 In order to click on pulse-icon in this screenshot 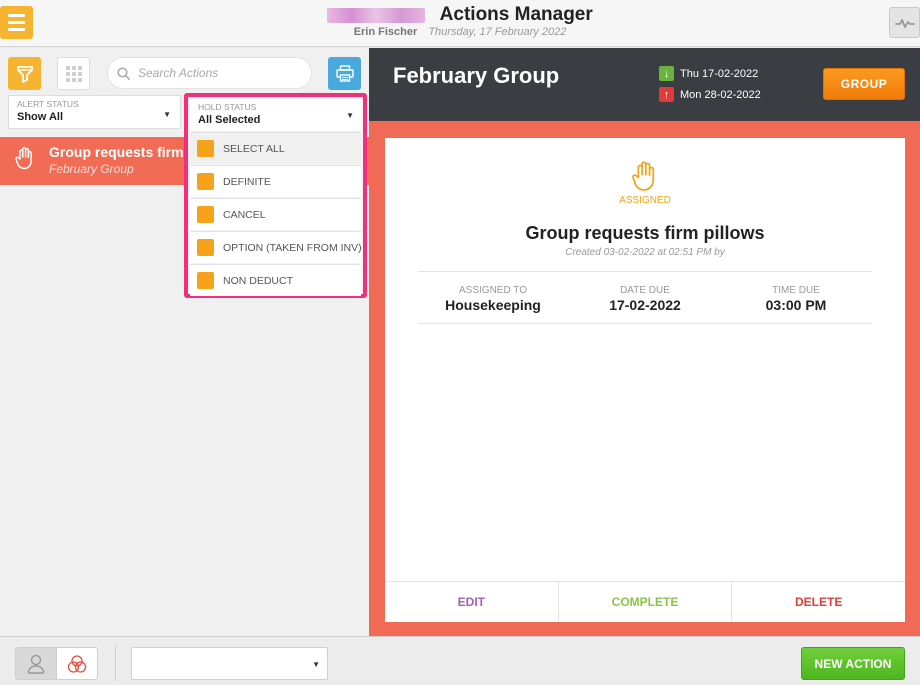, I will do `click(904, 23)`.